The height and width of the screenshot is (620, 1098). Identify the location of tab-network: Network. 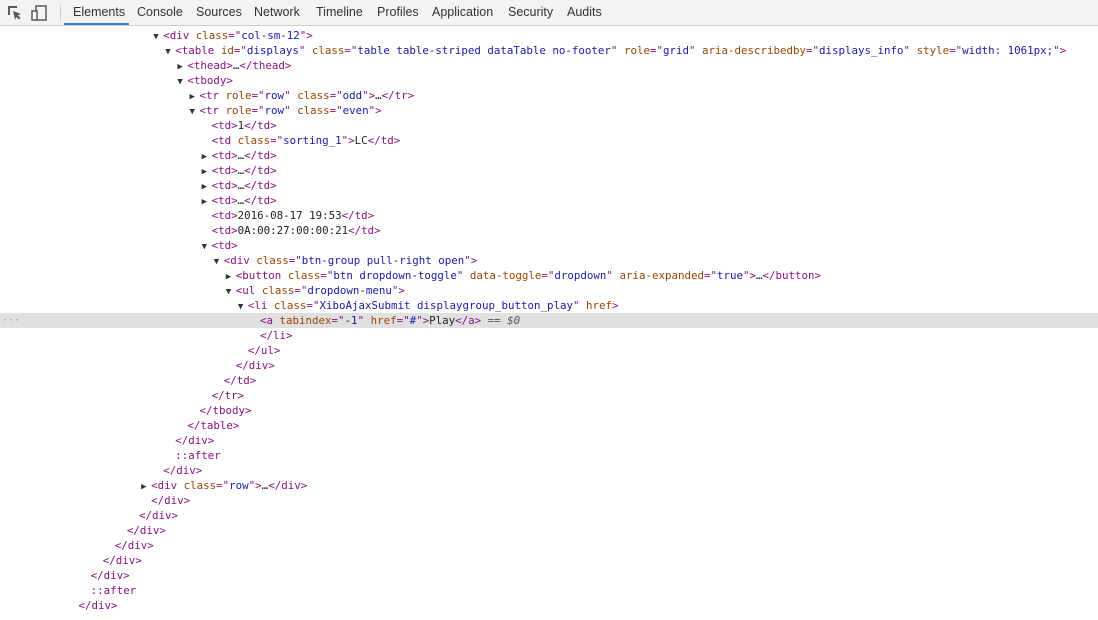
(277, 12).